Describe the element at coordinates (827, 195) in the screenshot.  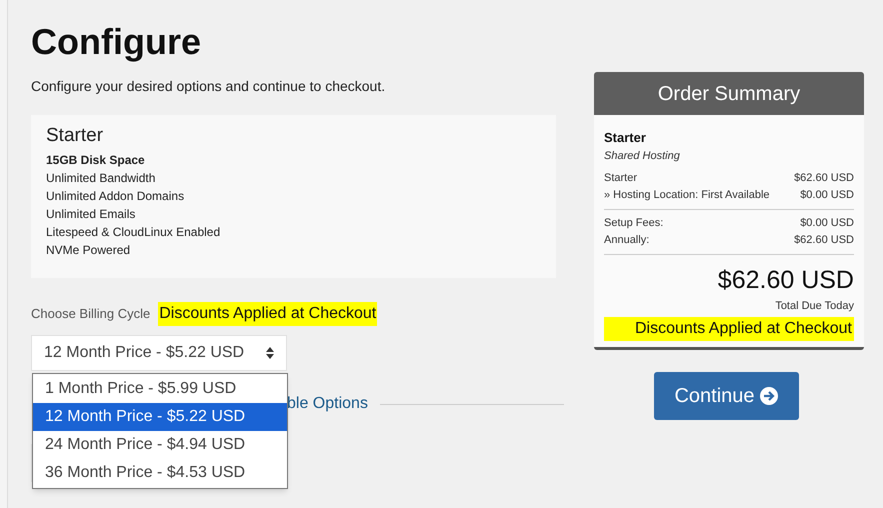
I see `summary-line-amount: $0.00 USD` at that location.